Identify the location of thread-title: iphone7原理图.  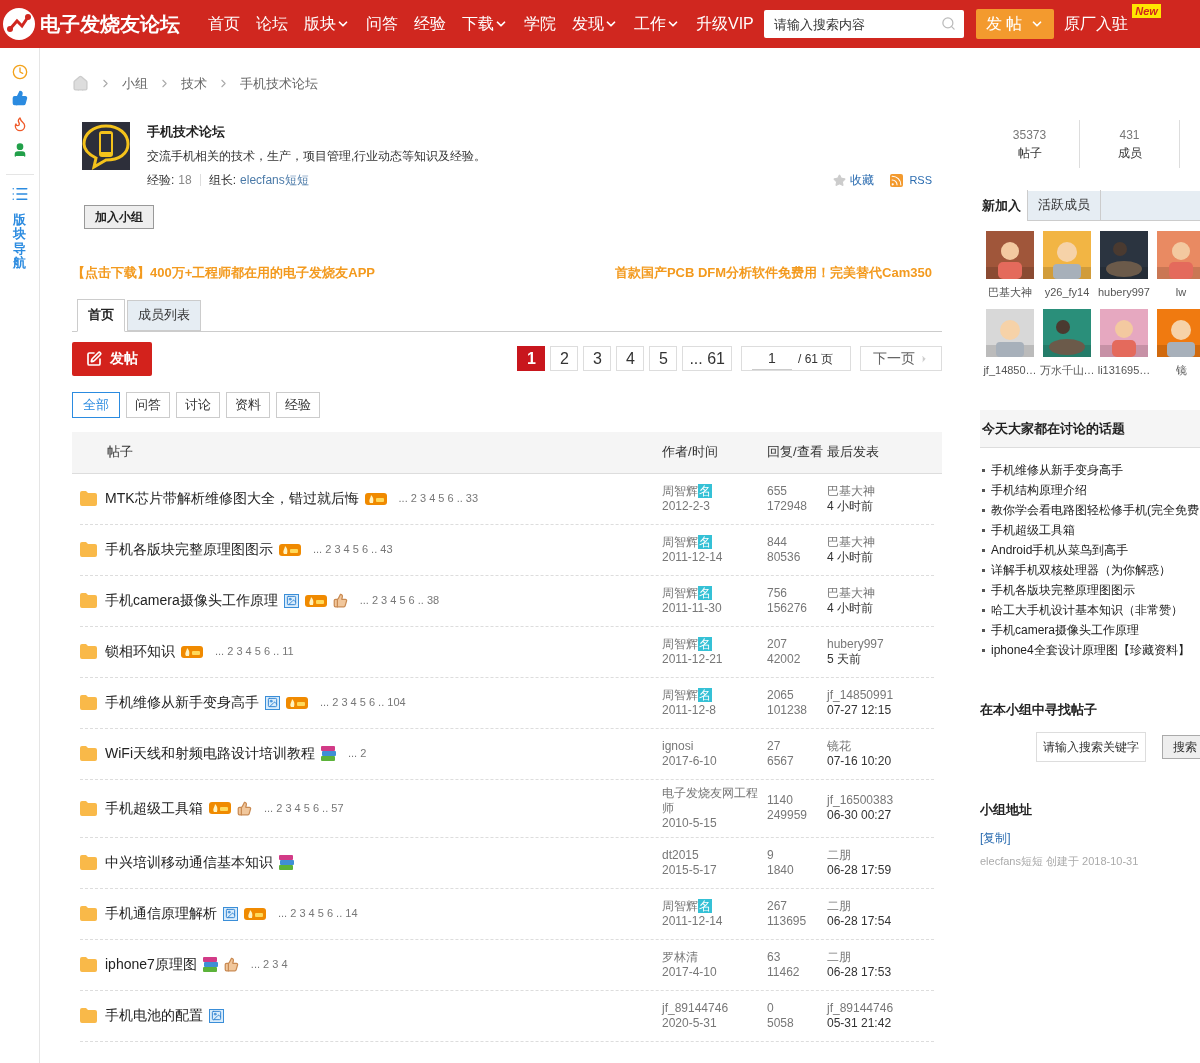
(151, 964).